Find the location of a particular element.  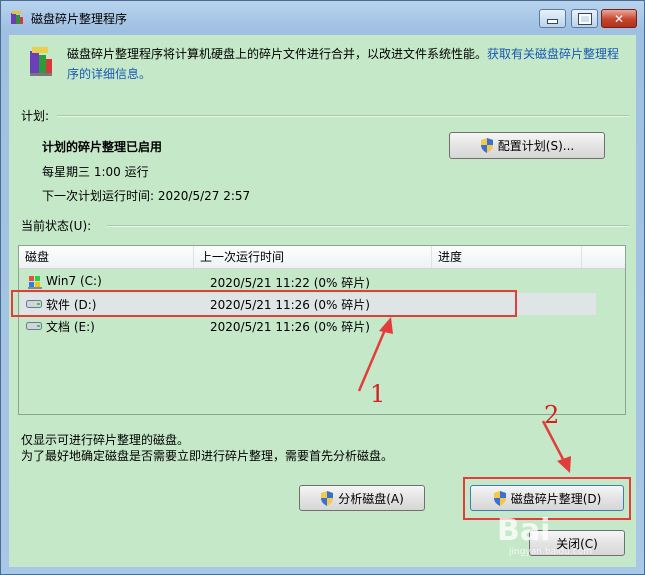

analyze-disk-button: 分析磁盘(A) is located at coordinates (362, 498).